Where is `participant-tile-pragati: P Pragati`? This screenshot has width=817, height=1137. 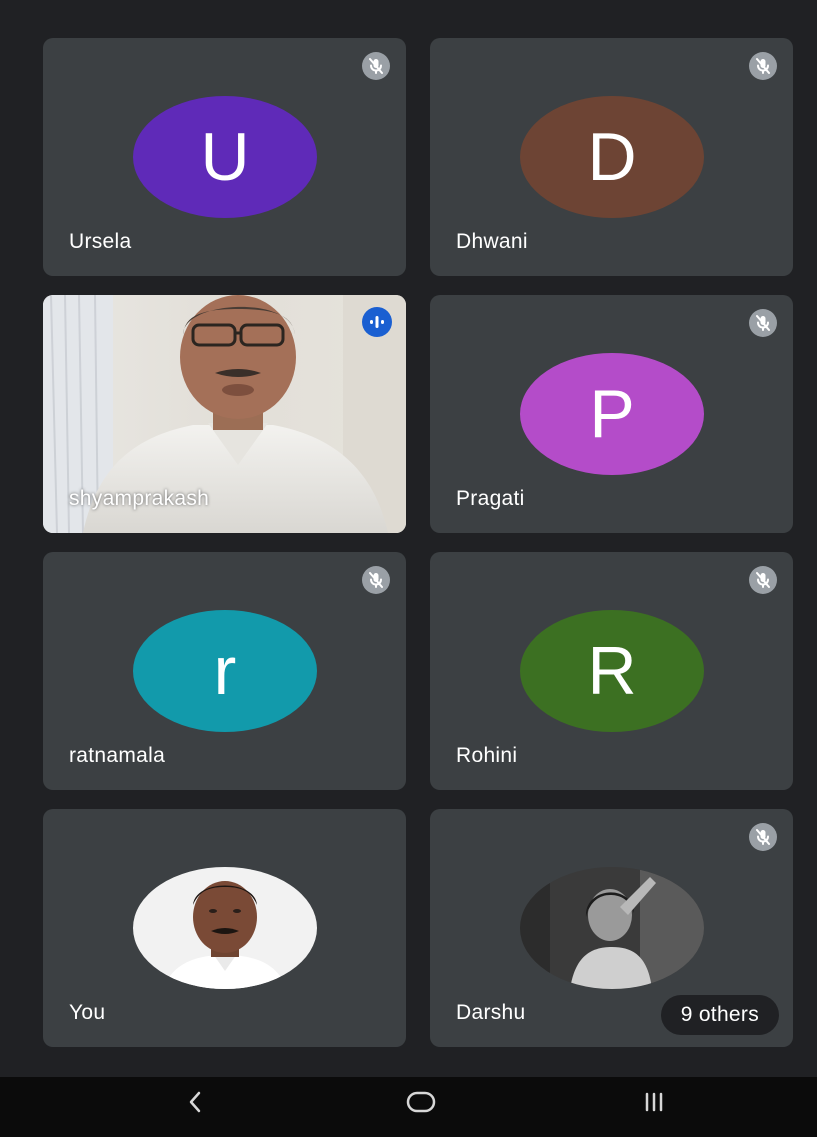 participant-tile-pragati: P Pragati is located at coordinates (611, 414).